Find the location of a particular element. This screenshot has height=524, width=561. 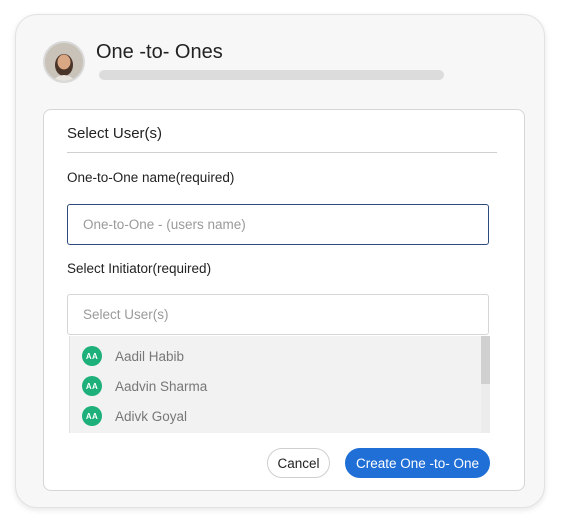

dropdown-scrollbar is located at coordinates (485, 384).